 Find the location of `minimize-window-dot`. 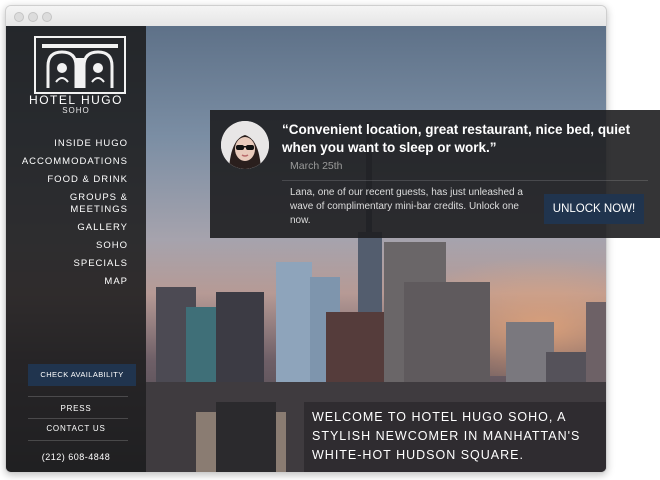

minimize-window-dot is located at coordinates (33, 17).